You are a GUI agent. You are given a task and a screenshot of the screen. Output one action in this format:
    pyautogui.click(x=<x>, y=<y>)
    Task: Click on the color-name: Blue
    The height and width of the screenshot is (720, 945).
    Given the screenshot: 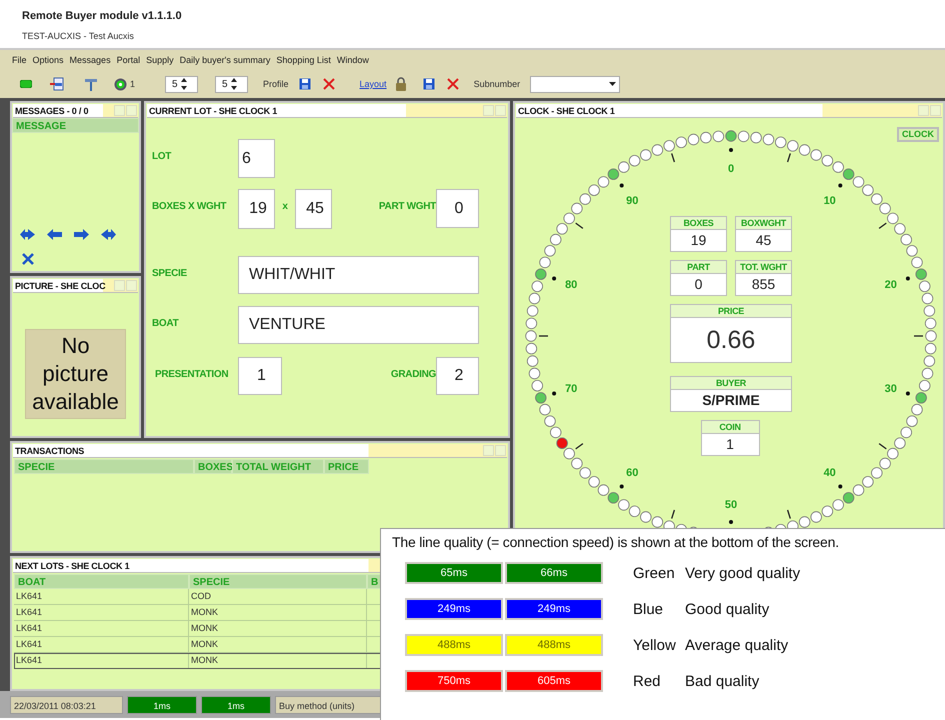 What is the action you would take?
    pyautogui.click(x=648, y=609)
    